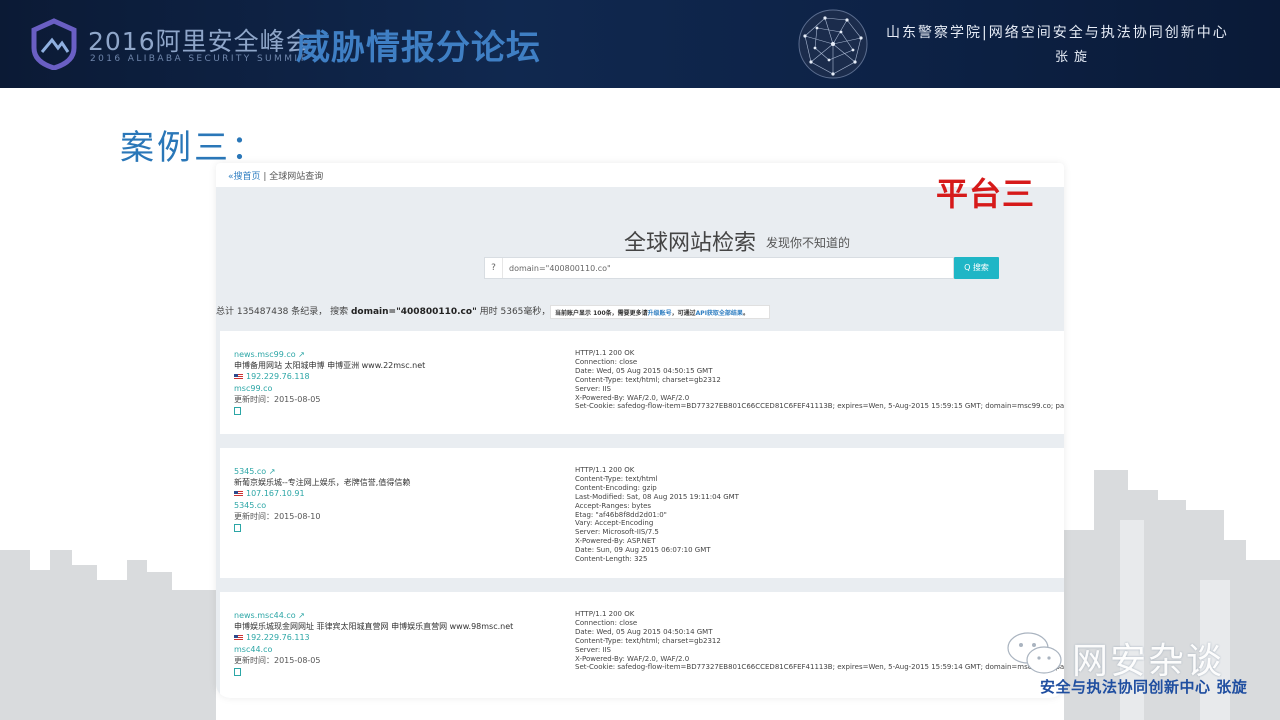 This screenshot has width=1280, height=720. What do you see at coordinates (373, 649) in the screenshot?
I see `result-domain: msc44.co` at bounding box center [373, 649].